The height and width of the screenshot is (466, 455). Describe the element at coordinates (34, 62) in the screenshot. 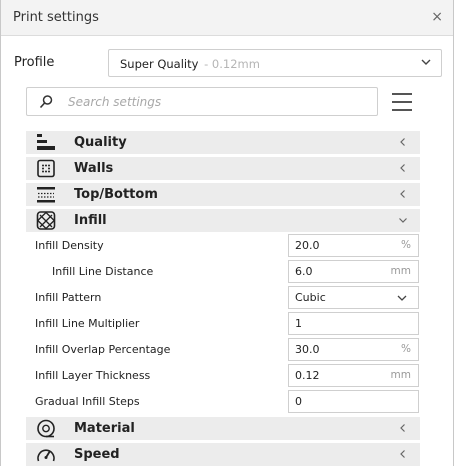

I see `profile-label: Profile` at that location.